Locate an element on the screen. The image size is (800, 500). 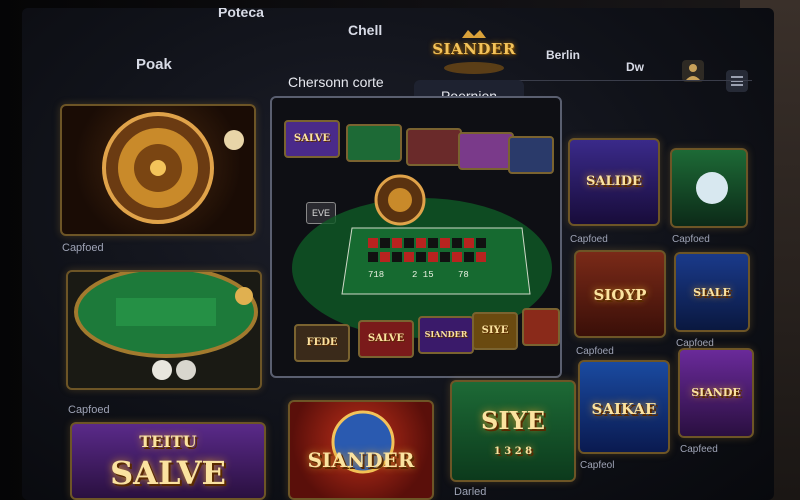
menu-icon is located at coordinates (737, 81).